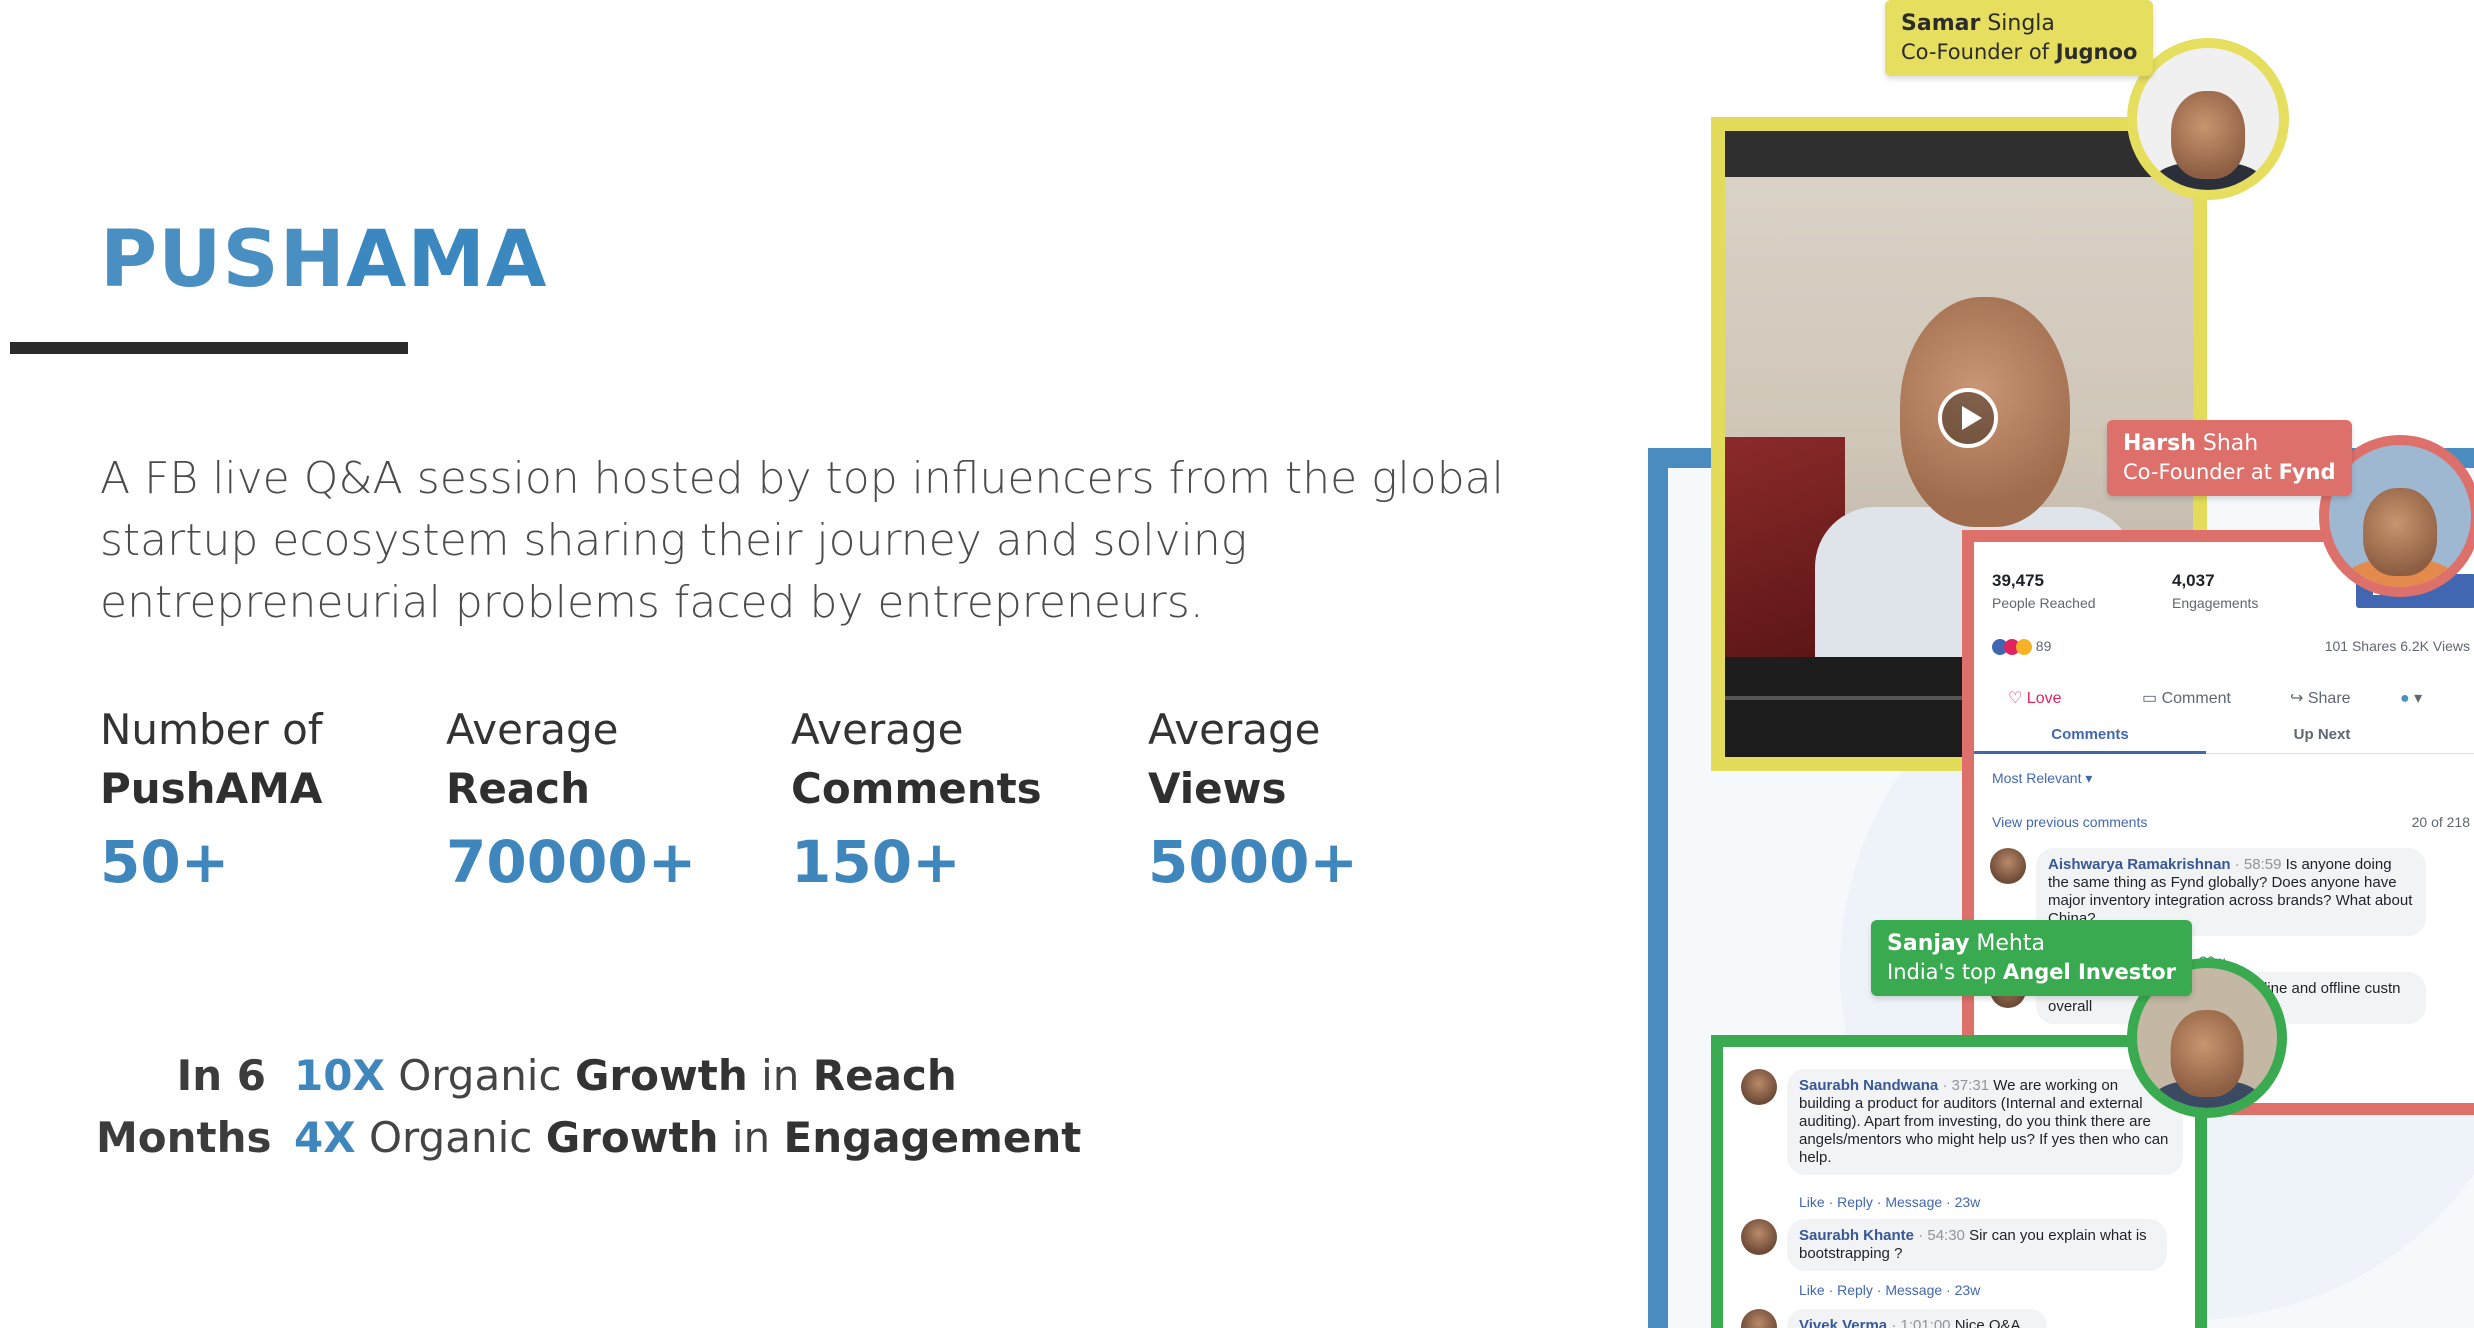  What do you see at coordinates (1843, 1322) in the screenshot?
I see `commenter-name: Vivek Verma` at bounding box center [1843, 1322].